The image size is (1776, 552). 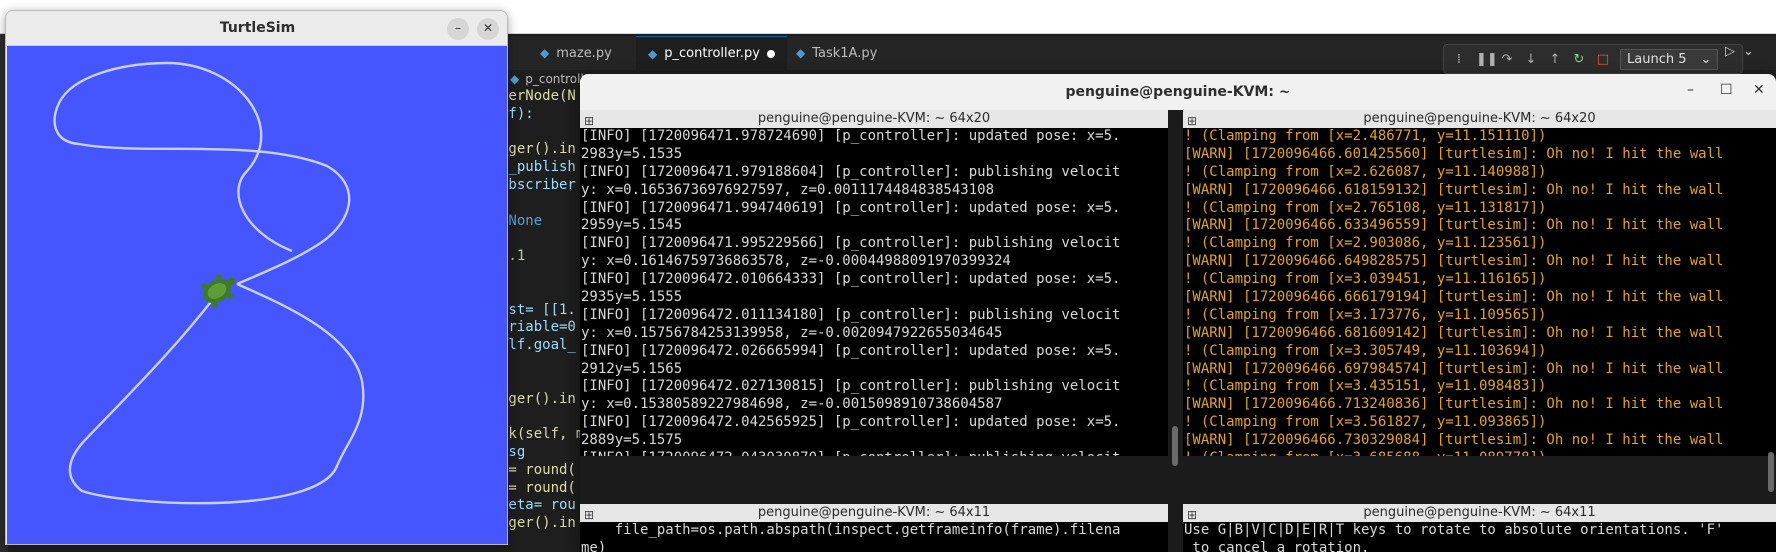 I want to click on stop-icon: □, so click(x=1603, y=59).